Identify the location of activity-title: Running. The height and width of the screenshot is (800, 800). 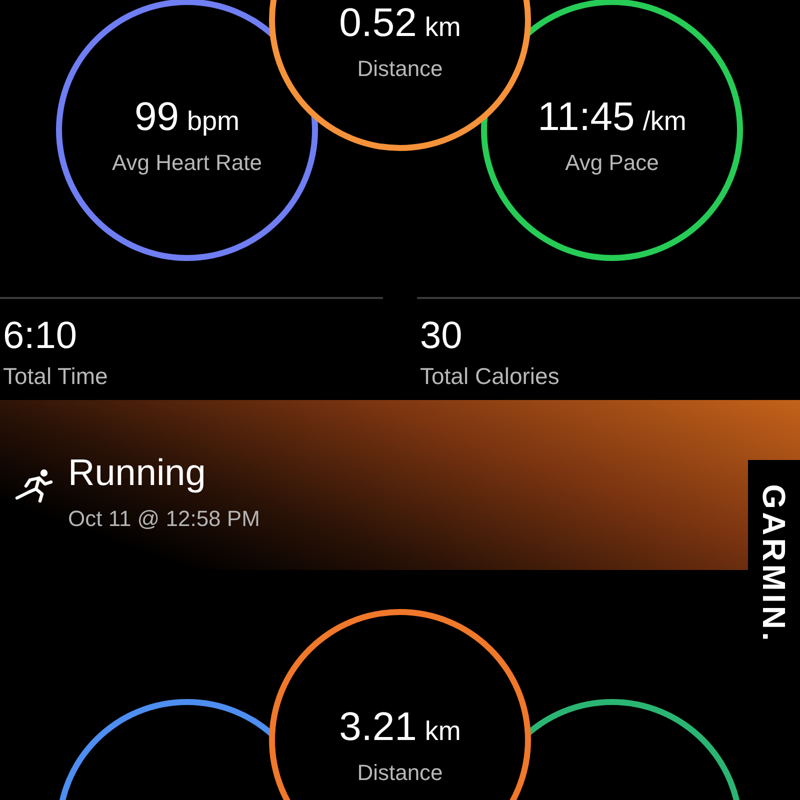
(137, 473).